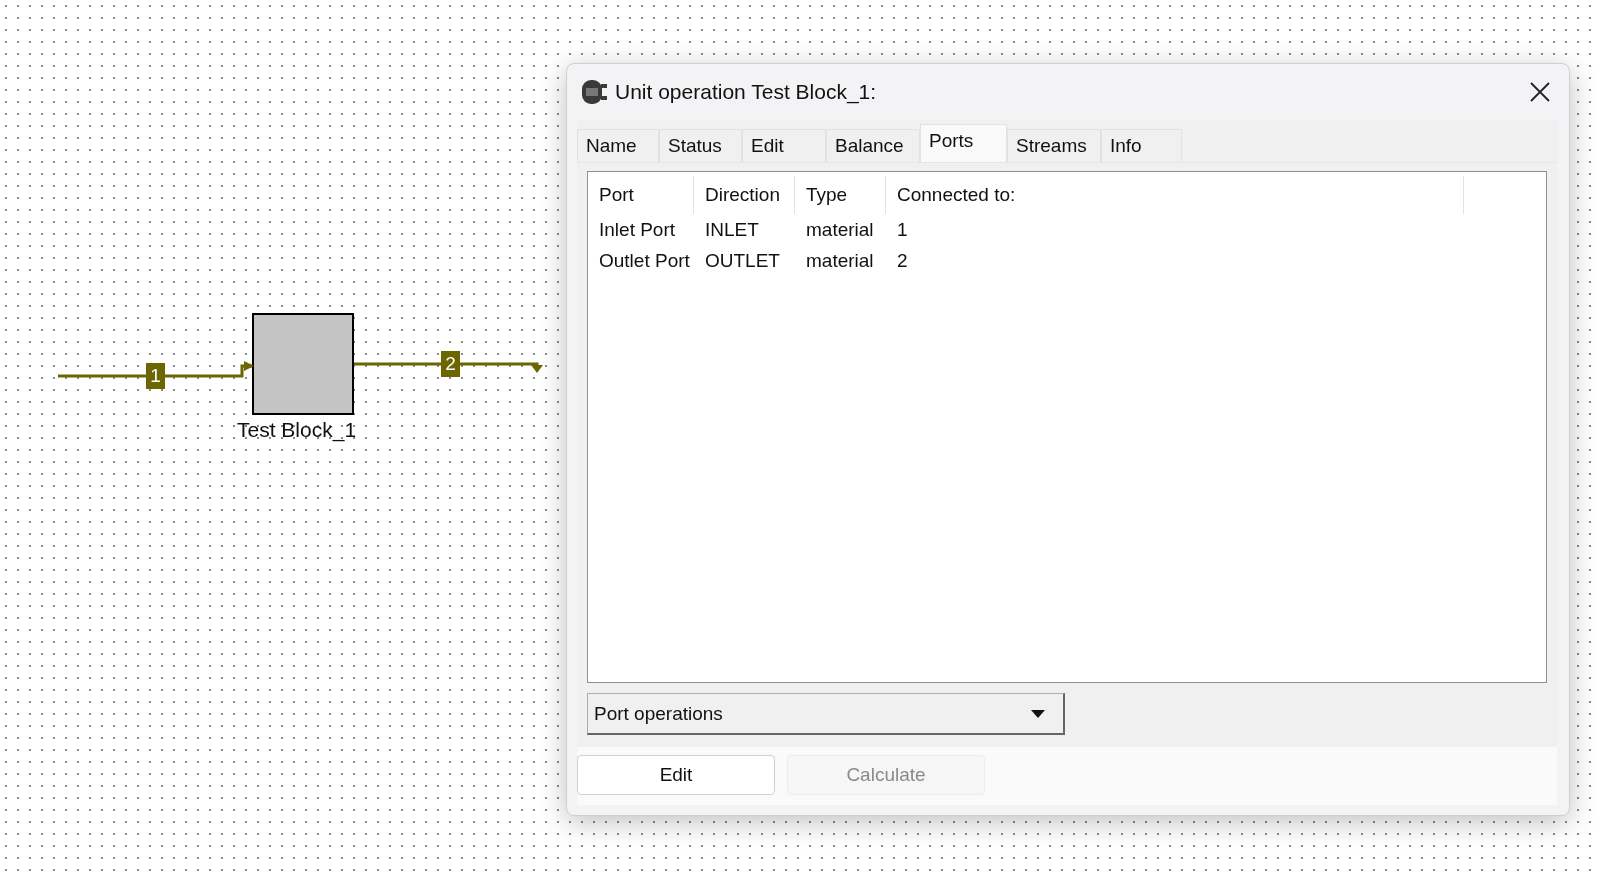 The width and height of the screenshot is (1600, 878). What do you see at coordinates (826, 714) in the screenshot?
I see `port-operations-dropdown: Port operations` at bounding box center [826, 714].